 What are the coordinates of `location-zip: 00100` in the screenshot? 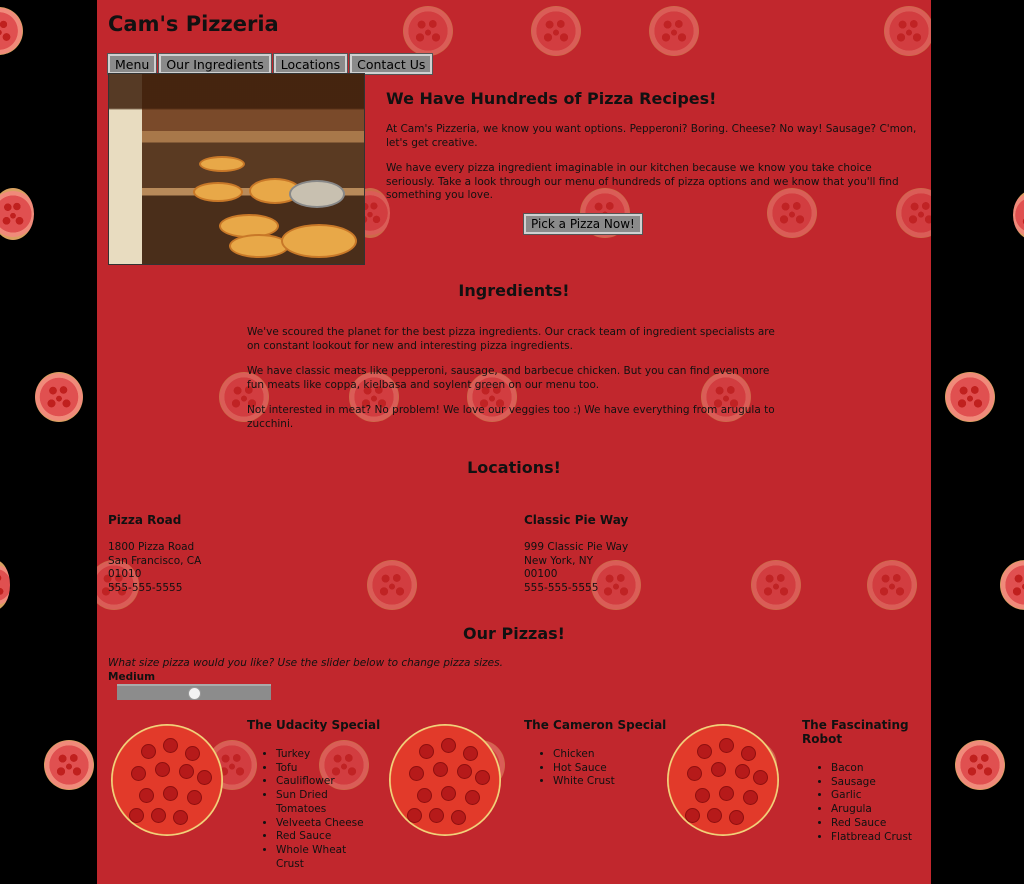 It's located at (541, 574).